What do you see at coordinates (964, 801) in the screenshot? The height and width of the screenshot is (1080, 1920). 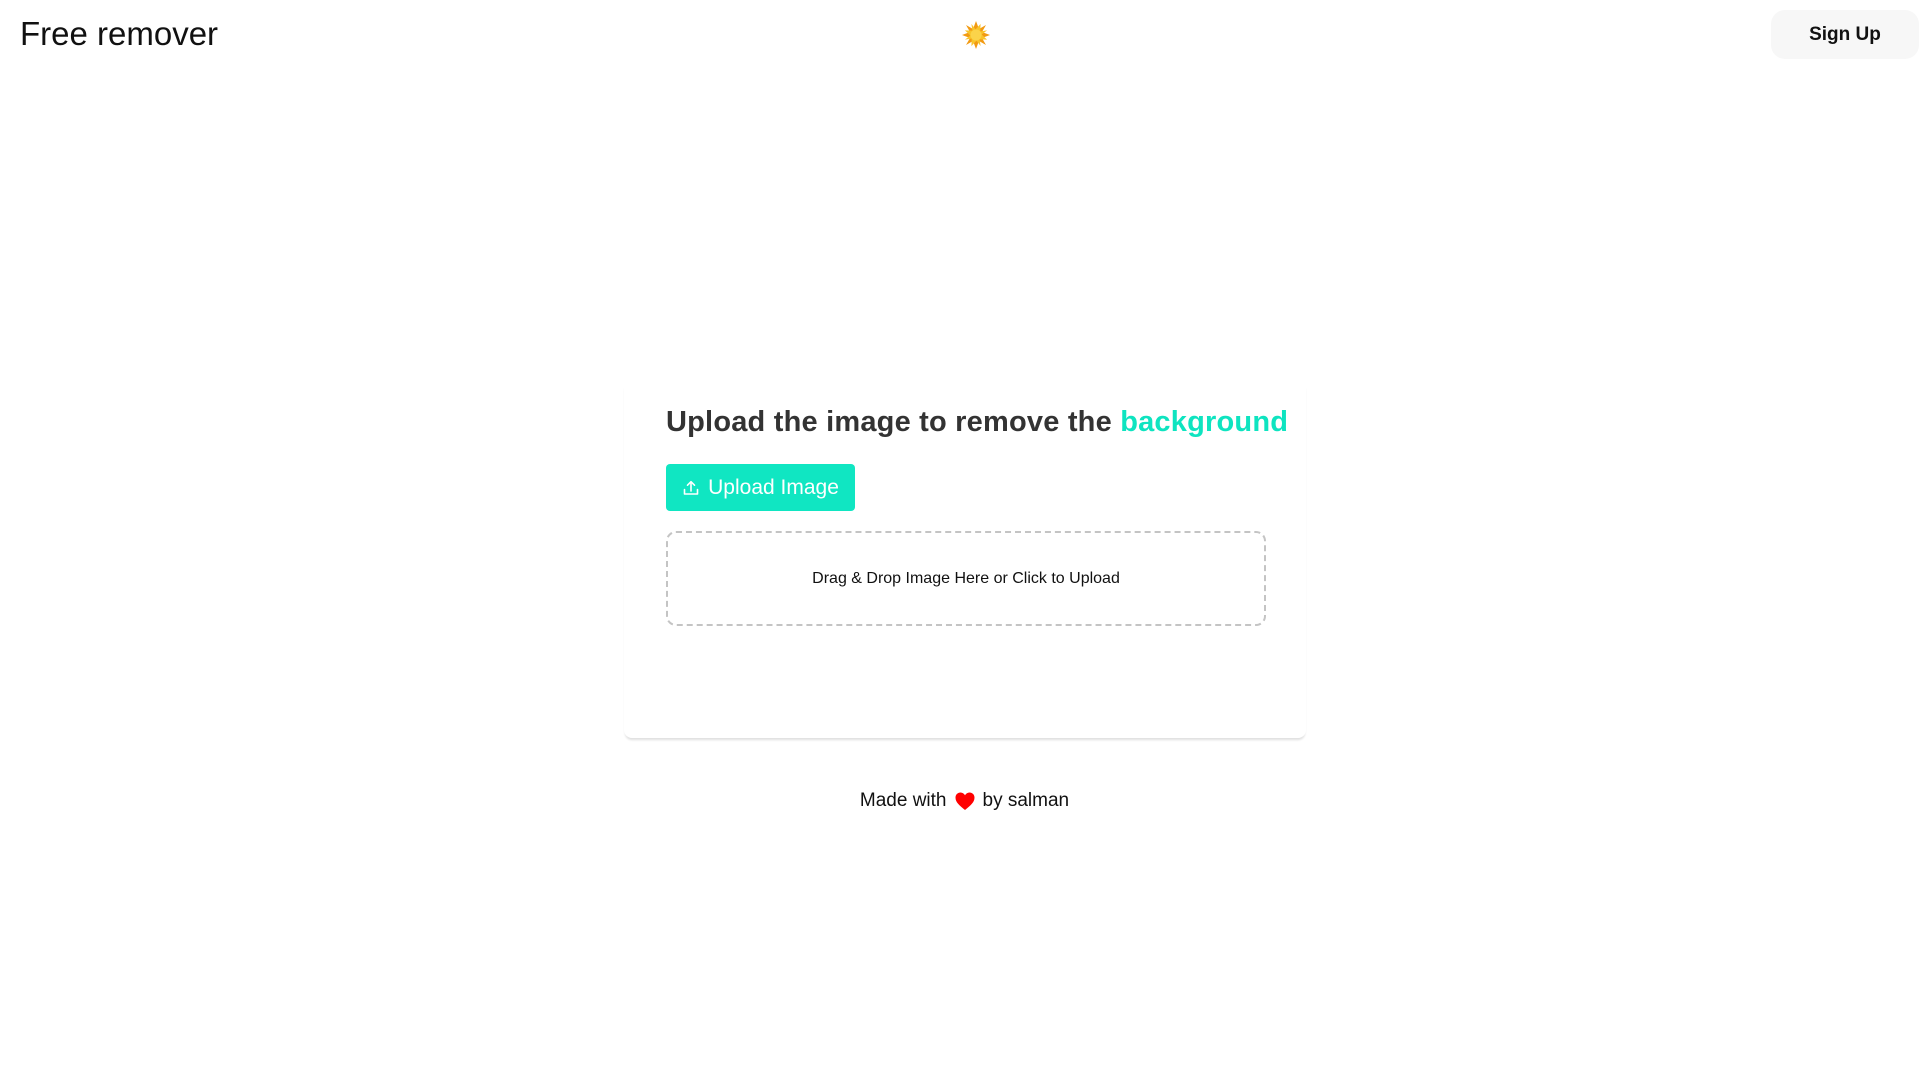 I see `heart-icon` at bounding box center [964, 801].